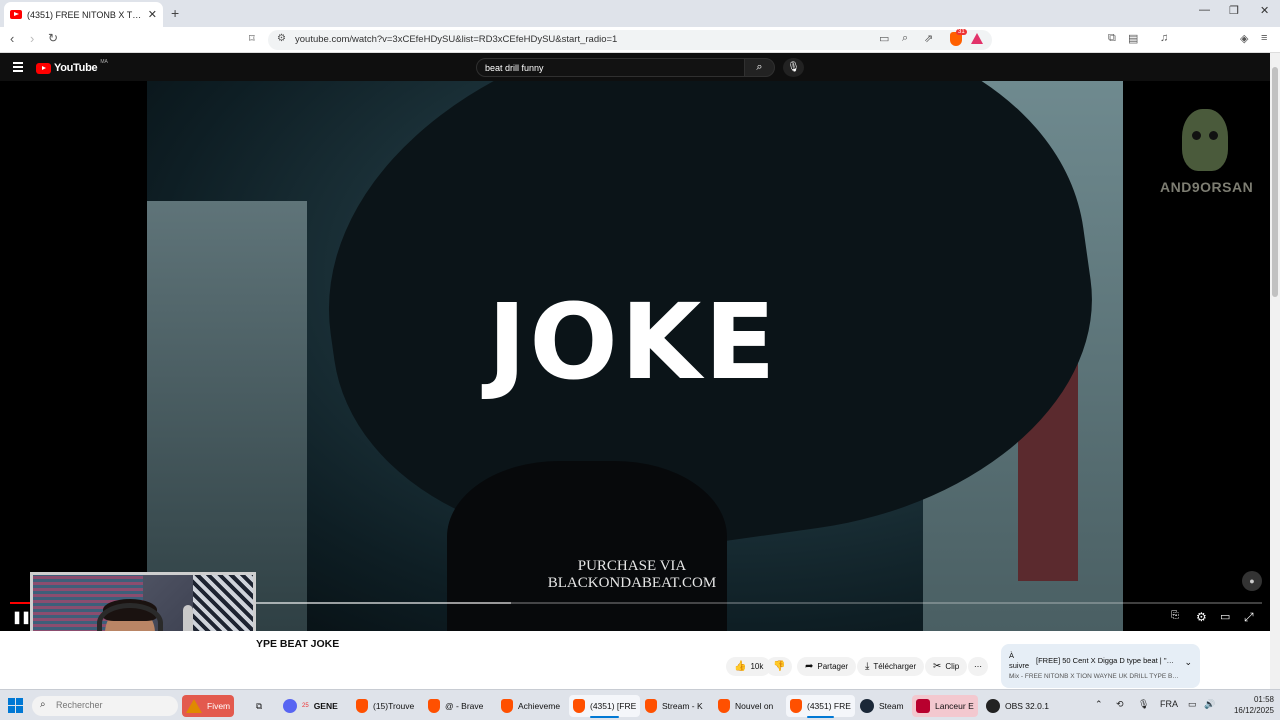 This screenshot has height=720, width=1280. What do you see at coordinates (1204, 10) in the screenshot?
I see `minimize-window-button: —` at bounding box center [1204, 10].